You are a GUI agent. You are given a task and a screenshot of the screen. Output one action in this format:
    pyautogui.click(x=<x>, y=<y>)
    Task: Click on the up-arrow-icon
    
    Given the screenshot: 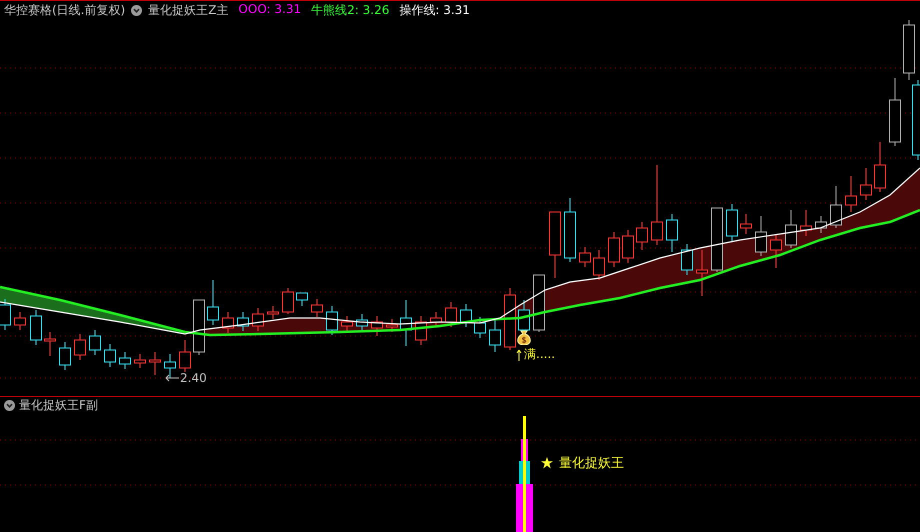 What is the action you would take?
    pyautogui.click(x=519, y=354)
    